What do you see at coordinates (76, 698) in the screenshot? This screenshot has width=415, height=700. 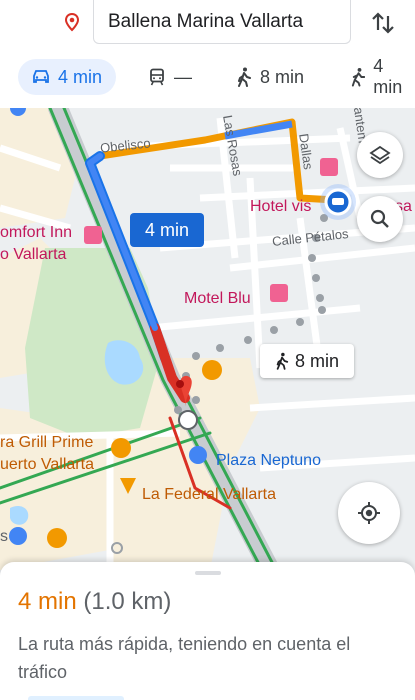 I see `start-button-edge` at bounding box center [76, 698].